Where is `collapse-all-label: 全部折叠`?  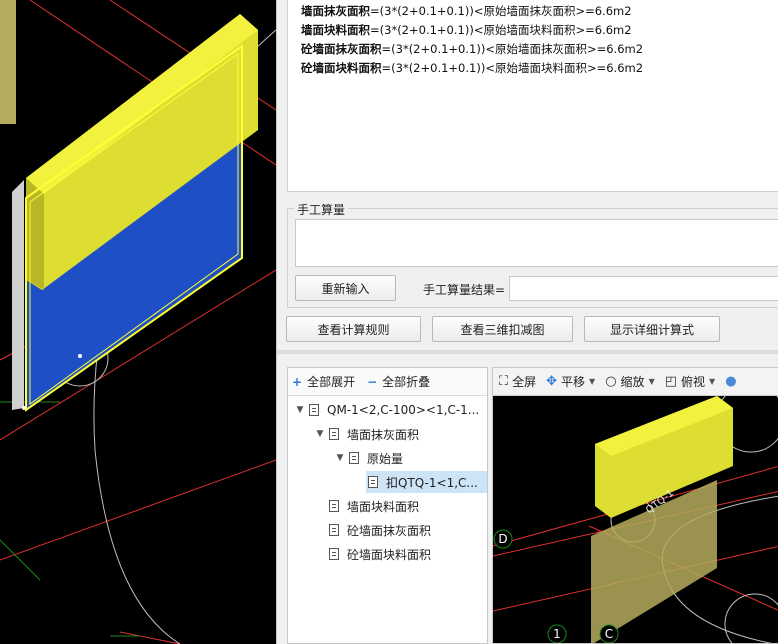 collapse-all-label: 全部折叠 is located at coordinates (406, 382).